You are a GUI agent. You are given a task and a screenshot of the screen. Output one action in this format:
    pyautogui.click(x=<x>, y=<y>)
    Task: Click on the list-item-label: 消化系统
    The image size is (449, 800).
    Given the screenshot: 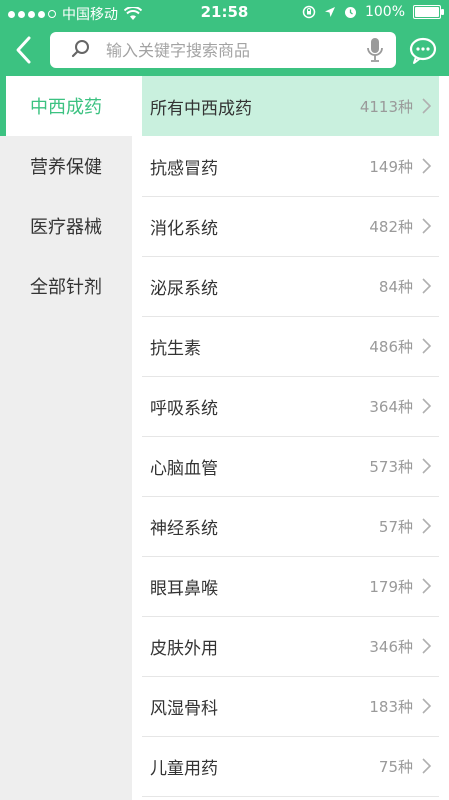 What is the action you would take?
    pyautogui.click(x=184, y=228)
    